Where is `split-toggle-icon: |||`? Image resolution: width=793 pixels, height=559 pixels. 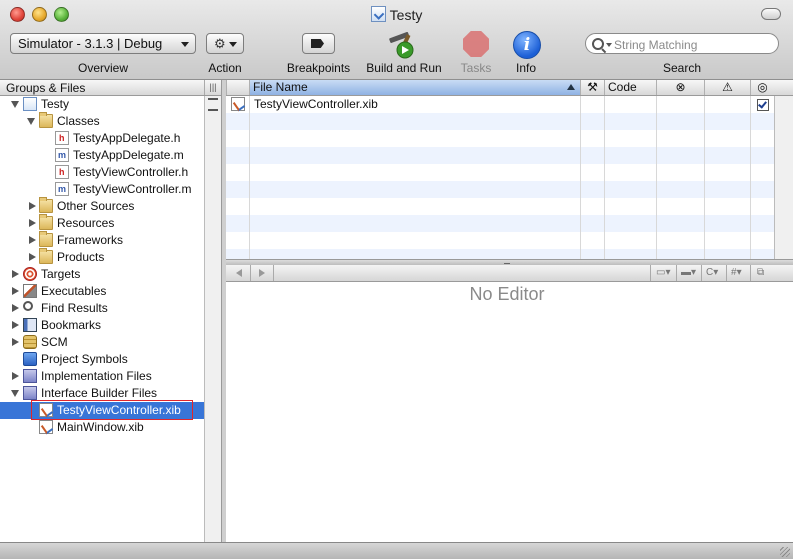 split-toggle-icon: ||| is located at coordinates (212, 87).